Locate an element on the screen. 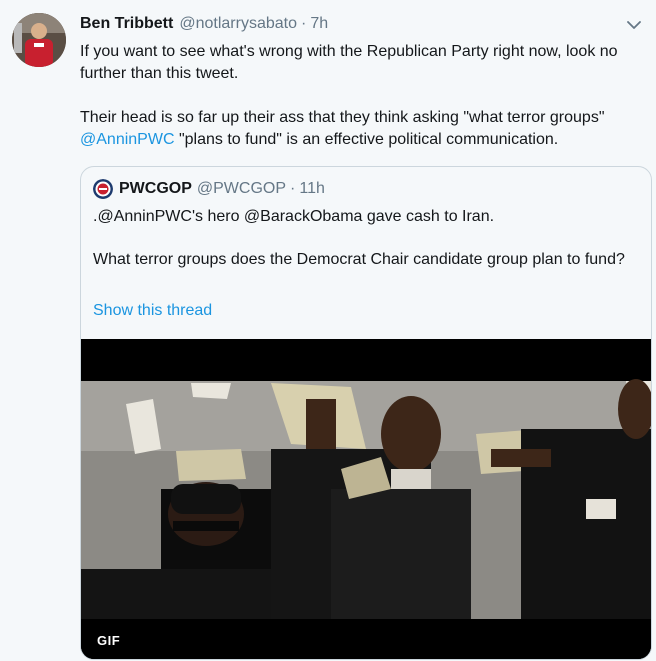 Image resolution: width=656 pixels, height=661 pixels. quoted-tweet-header: PWCGOP @PWCGOP · 11h is located at coordinates (209, 189).